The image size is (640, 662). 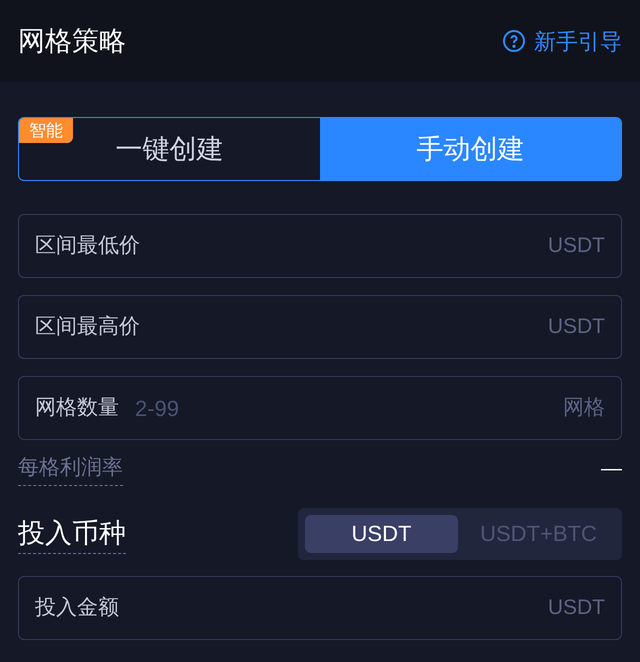 I want to click on input-field: 投入金额 USDT, so click(x=320, y=608).